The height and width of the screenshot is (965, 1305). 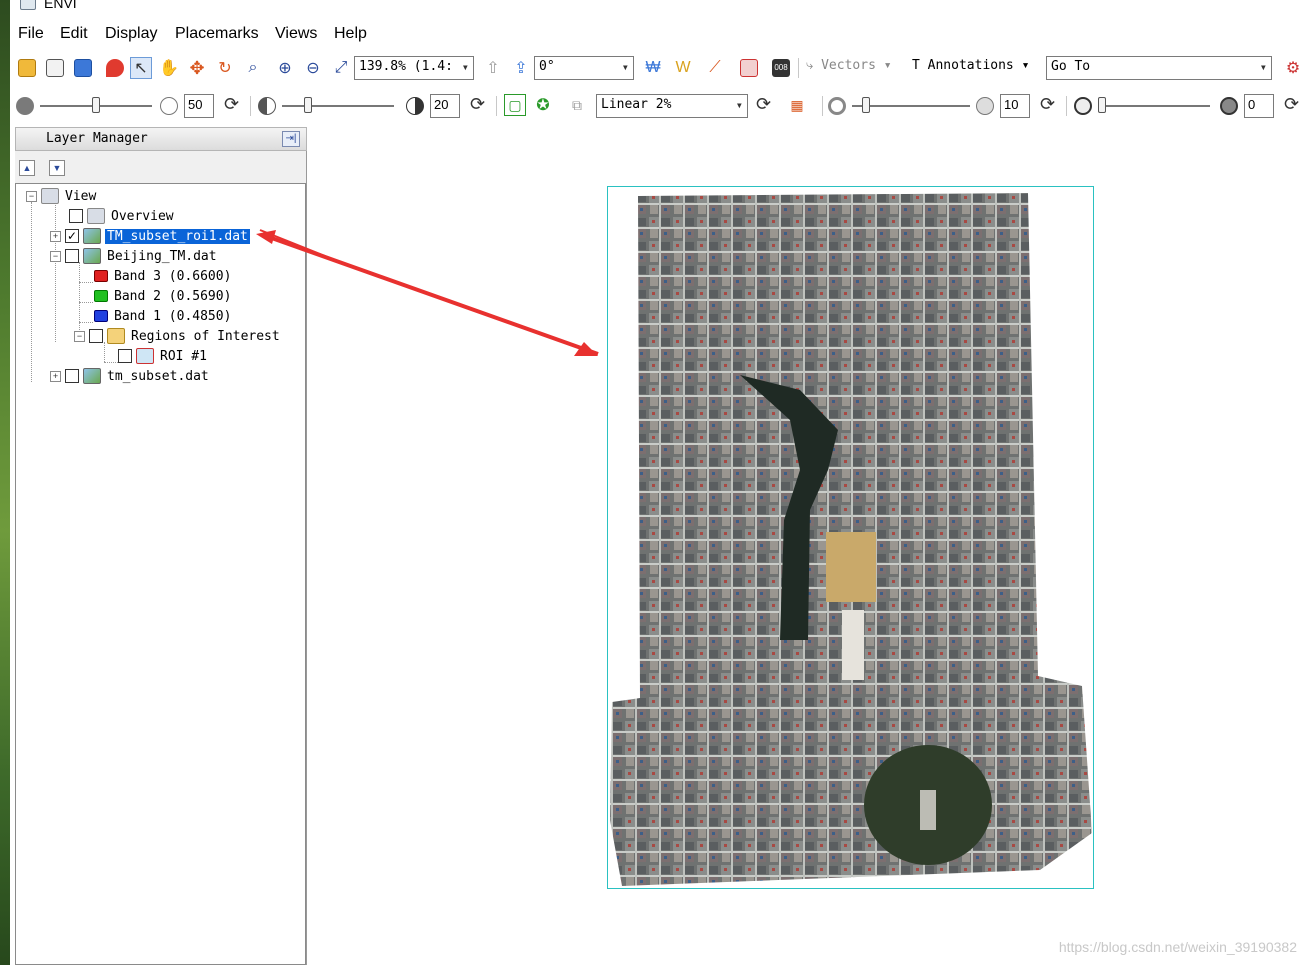 I want to click on annotation-arrow-line, so click(x=432, y=295).